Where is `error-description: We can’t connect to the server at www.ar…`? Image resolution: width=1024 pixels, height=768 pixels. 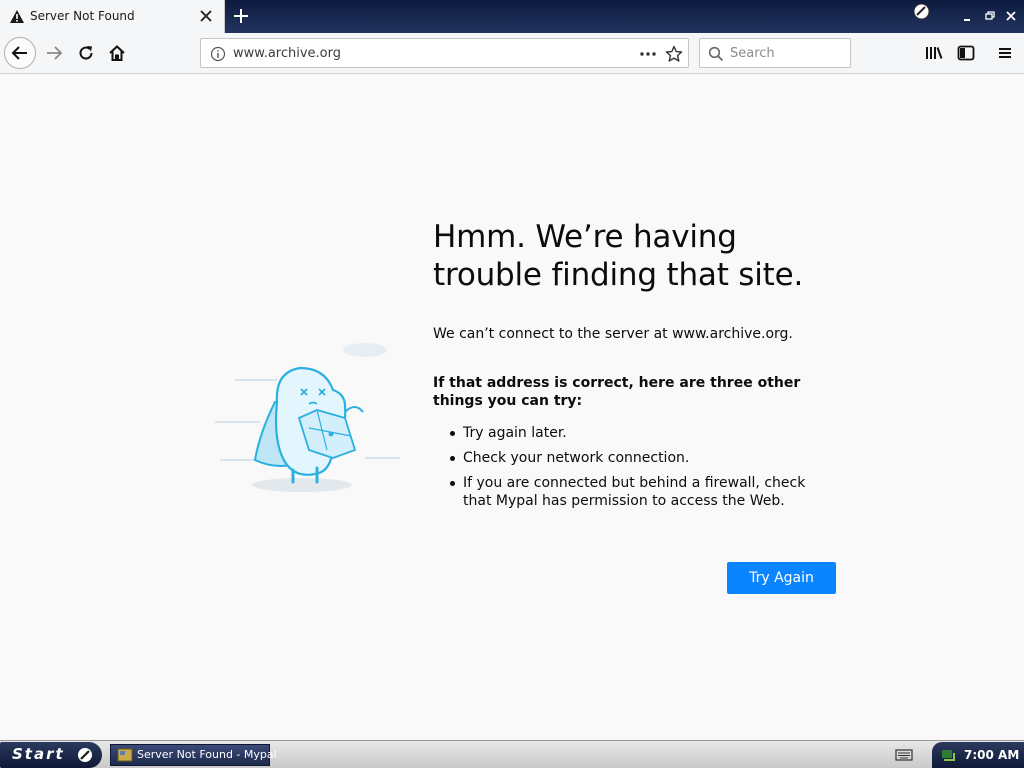 error-description: We can’t connect to the server at www.ar… is located at coordinates (613, 334).